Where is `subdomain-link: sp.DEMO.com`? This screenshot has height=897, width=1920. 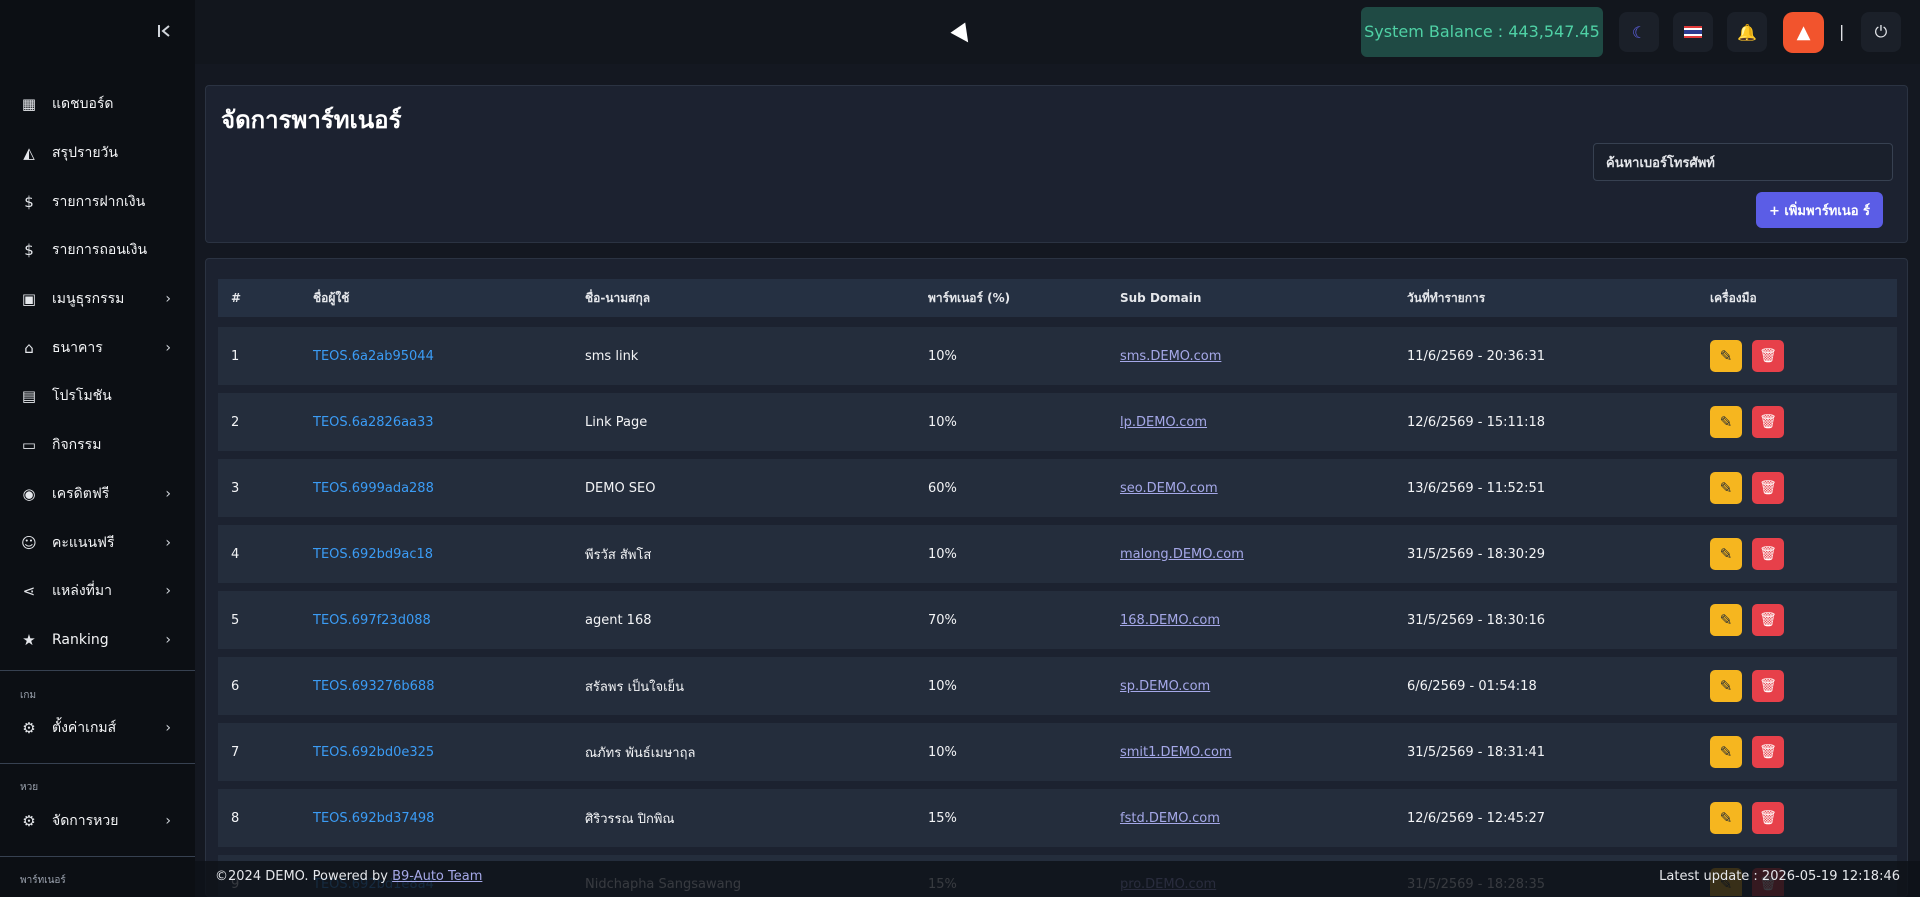
subdomain-link: sp.DEMO.com is located at coordinates (1250, 686).